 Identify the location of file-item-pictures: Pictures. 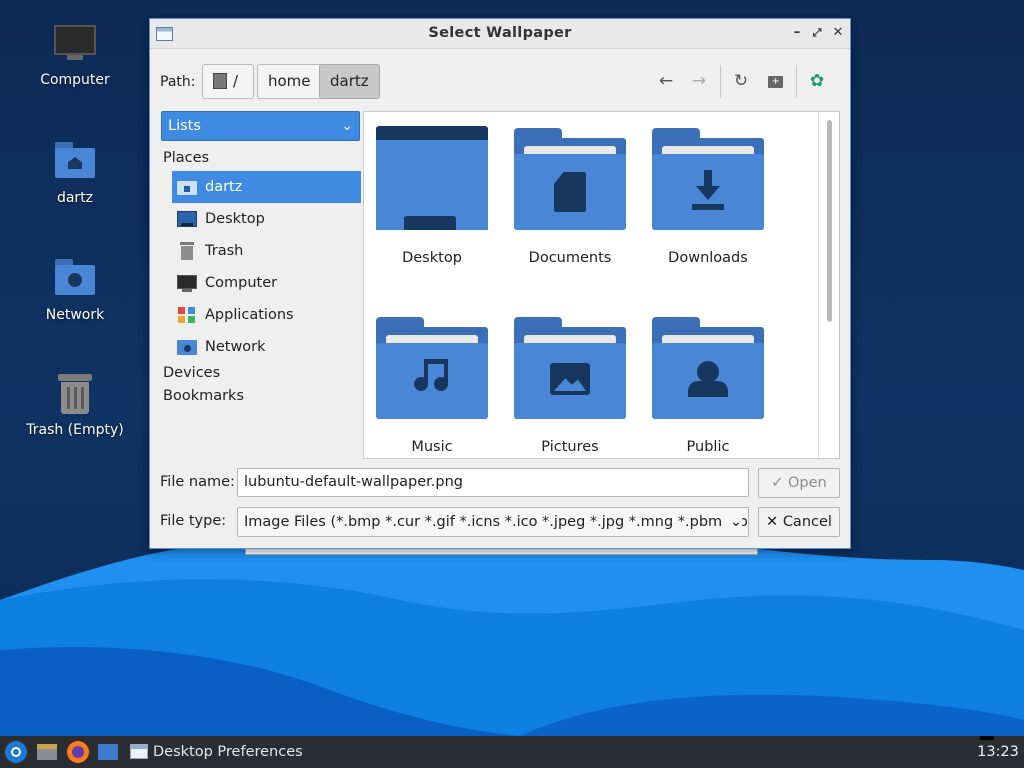
(570, 385).